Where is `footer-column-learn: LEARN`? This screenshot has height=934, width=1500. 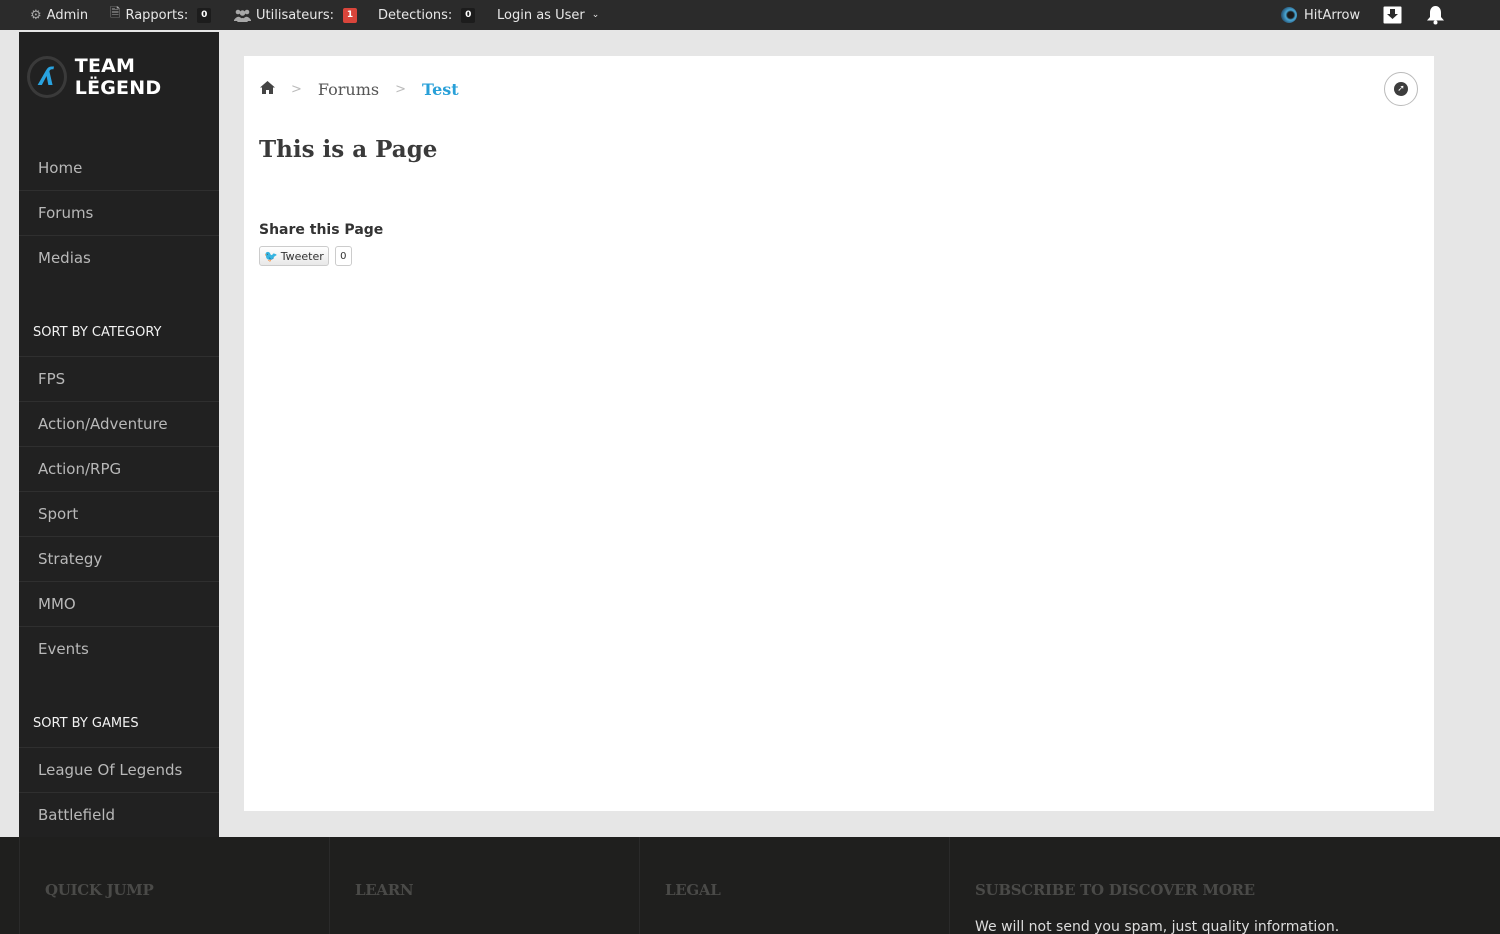
footer-column-learn: LEARN is located at coordinates (484, 885).